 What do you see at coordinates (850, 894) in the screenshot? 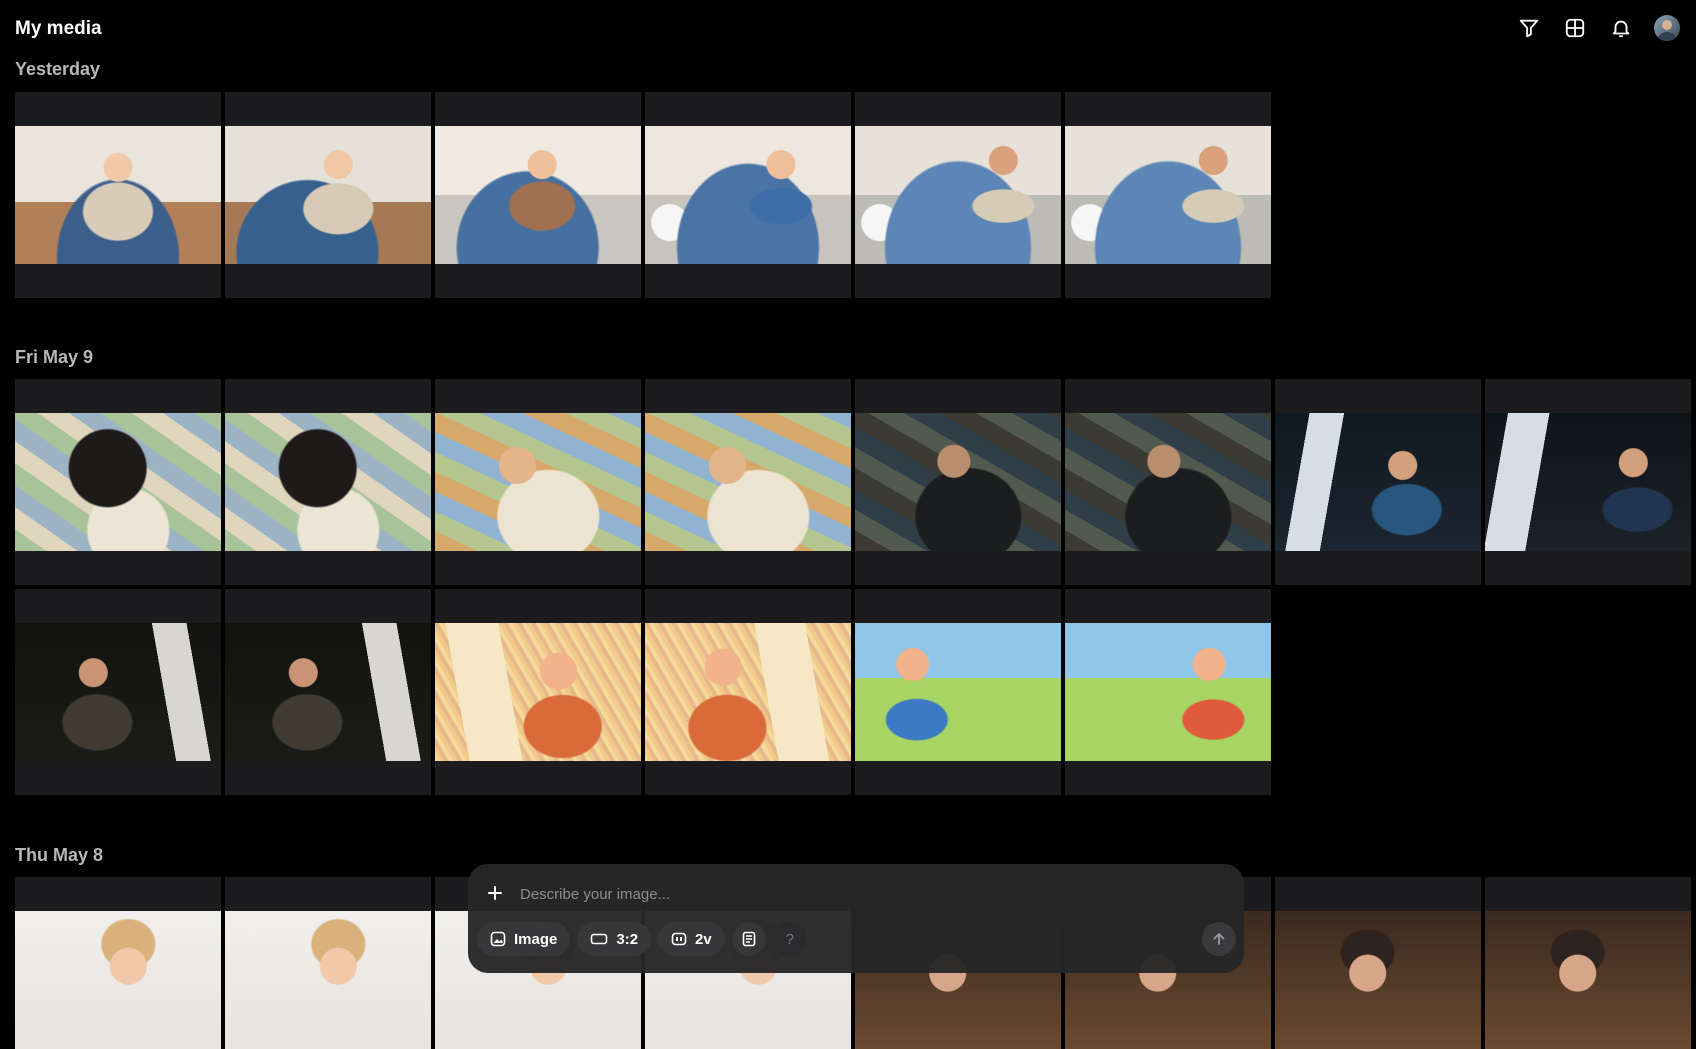
I see `prompt-input` at bounding box center [850, 894].